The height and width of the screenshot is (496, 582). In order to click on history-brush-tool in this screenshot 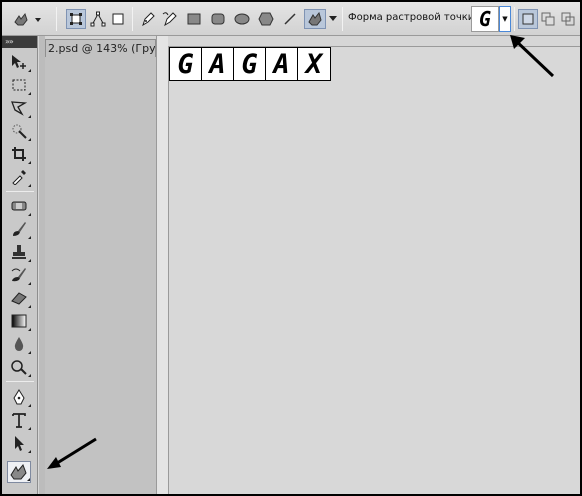, I will do `click(19, 275)`.